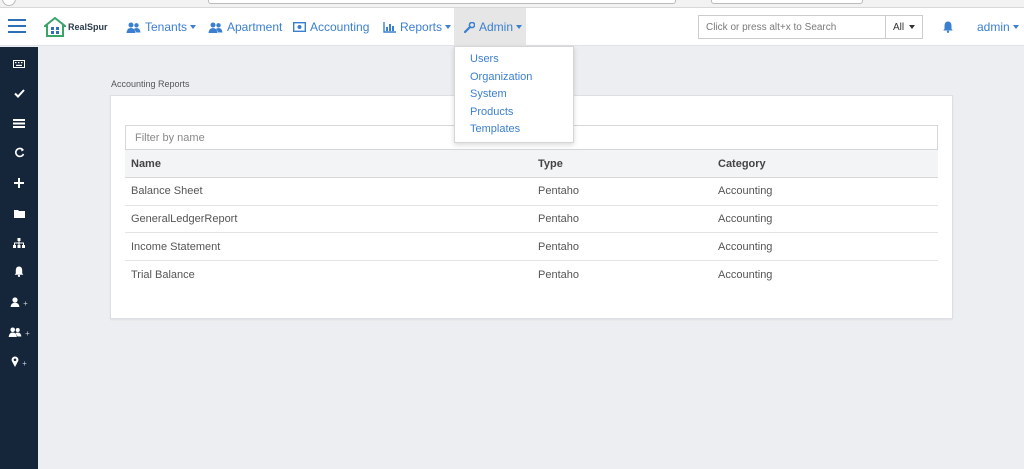 This screenshot has height=469, width=1024. What do you see at coordinates (469, 27) in the screenshot?
I see `wrench-icon` at bounding box center [469, 27].